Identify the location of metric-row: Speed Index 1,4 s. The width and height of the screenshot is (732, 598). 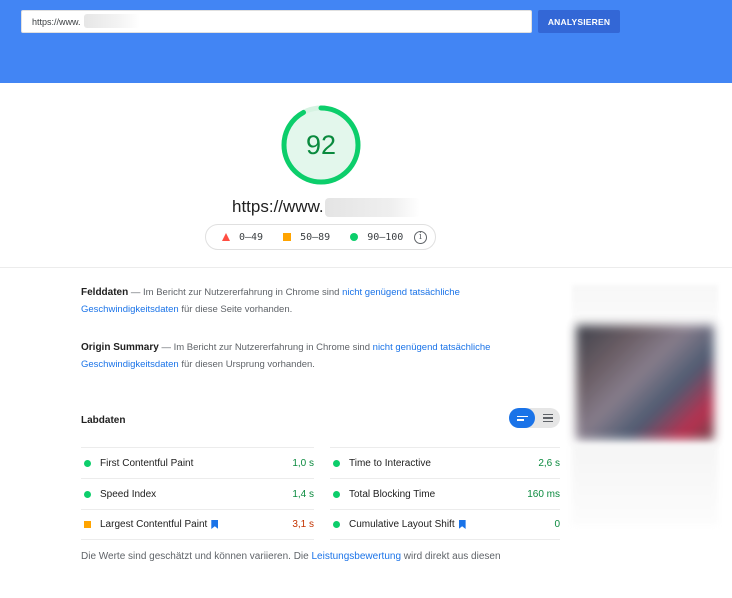
(197, 493).